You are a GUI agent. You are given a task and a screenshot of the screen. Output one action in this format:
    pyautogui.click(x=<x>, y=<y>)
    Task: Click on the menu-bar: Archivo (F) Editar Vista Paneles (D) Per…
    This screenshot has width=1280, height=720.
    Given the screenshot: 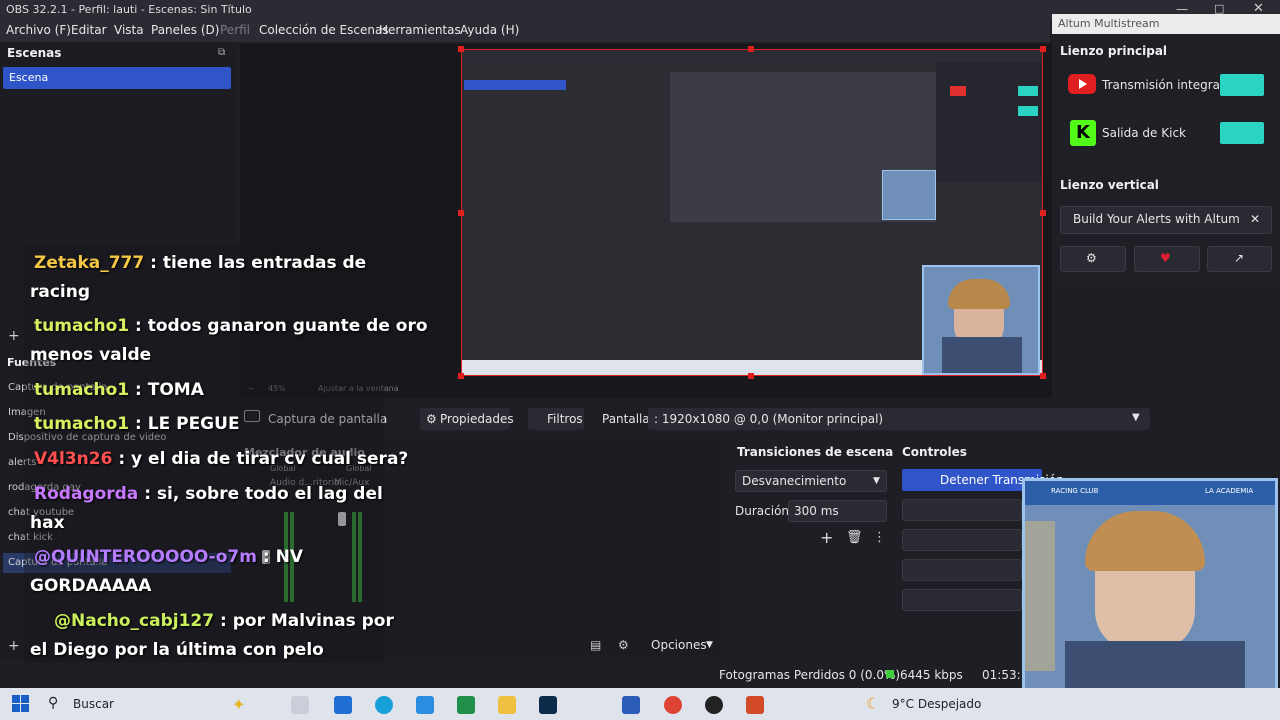 What is the action you would take?
    pyautogui.click(x=525, y=31)
    